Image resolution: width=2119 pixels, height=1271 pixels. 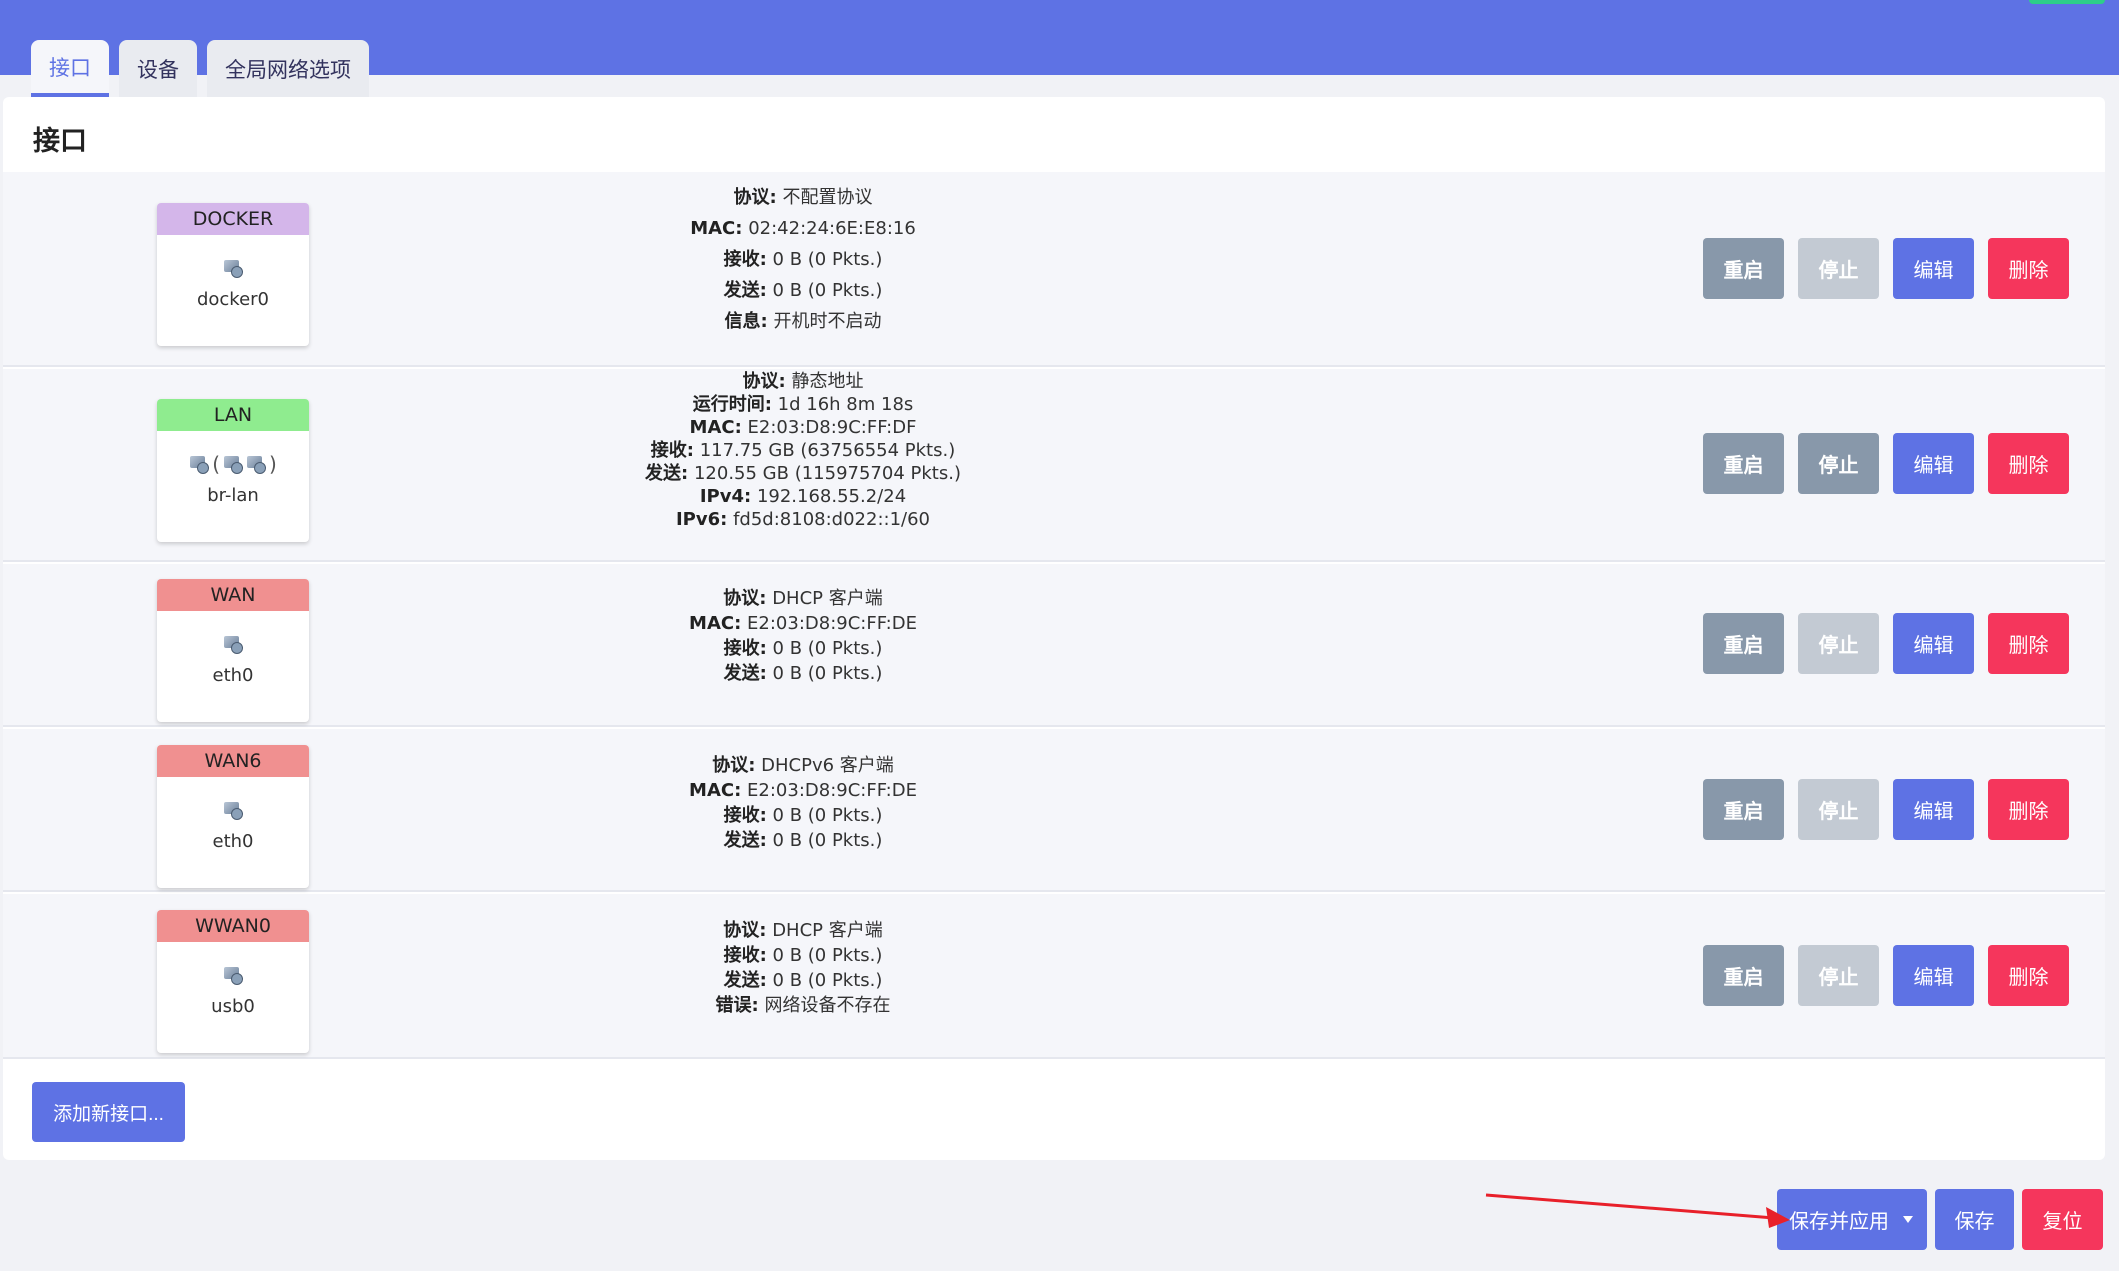 I want to click on panel-title: 接口, so click(x=60, y=141).